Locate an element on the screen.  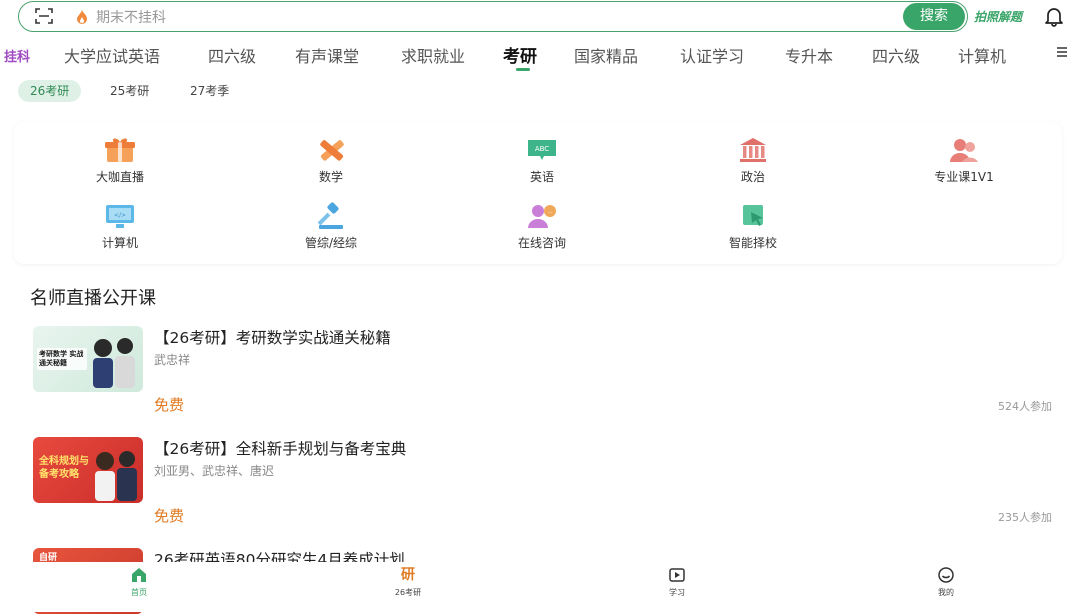
bottom-nav: 首页 研 26考研 学习 我的 is located at coordinates (540, 587).